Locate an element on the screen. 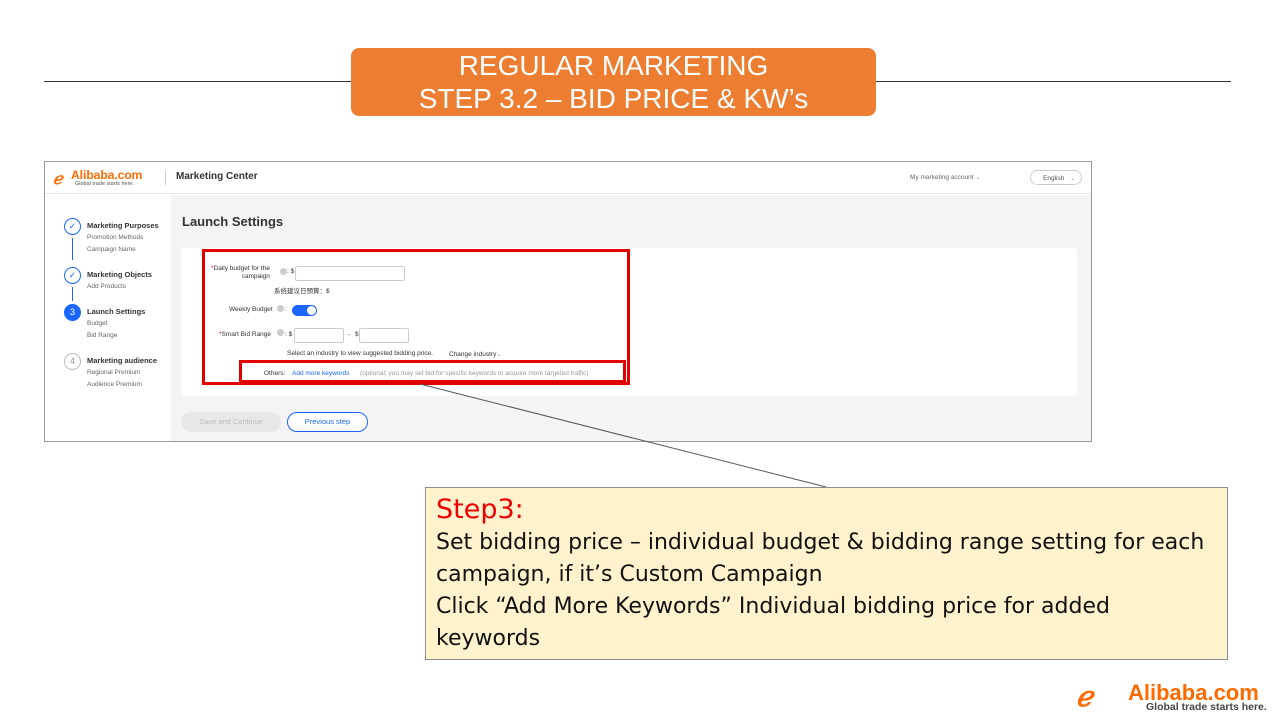 The image size is (1280, 720). previous-step-button: Previous step is located at coordinates (327, 422).